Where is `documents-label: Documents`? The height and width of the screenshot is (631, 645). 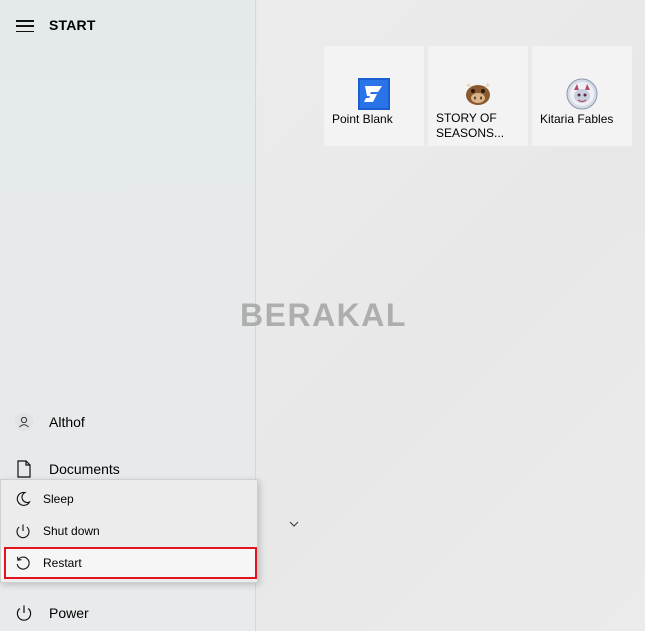
documents-label: Documents is located at coordinates (84, 469).